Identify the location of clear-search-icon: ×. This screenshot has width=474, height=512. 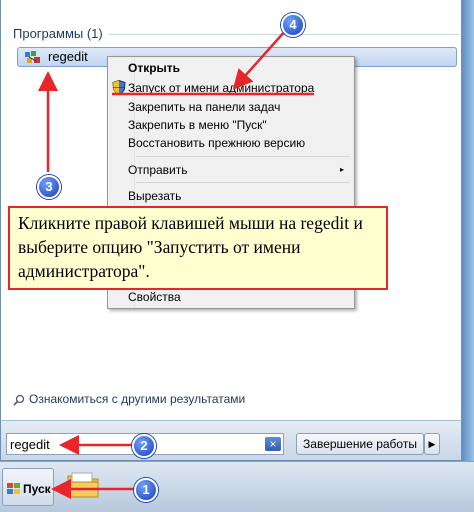
(273, 444).